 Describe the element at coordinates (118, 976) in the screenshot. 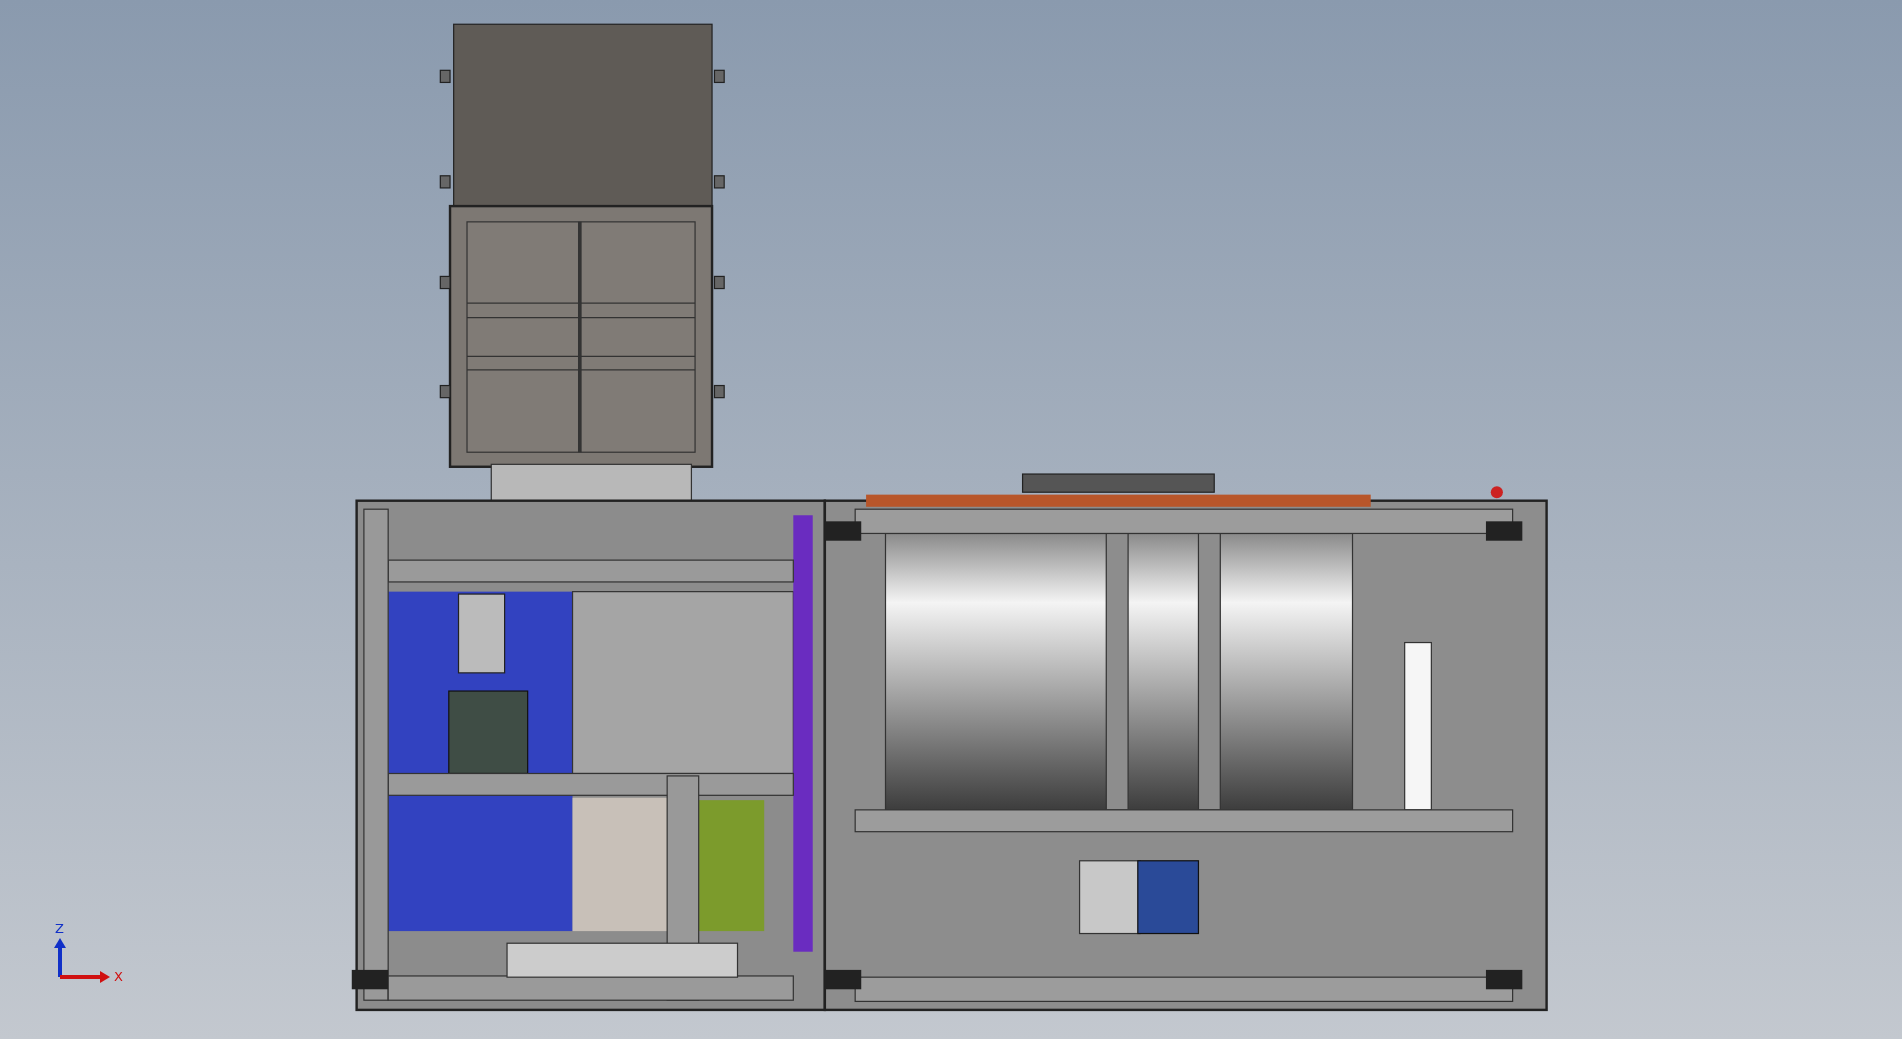

I see `x-axis-label: X` at that location.